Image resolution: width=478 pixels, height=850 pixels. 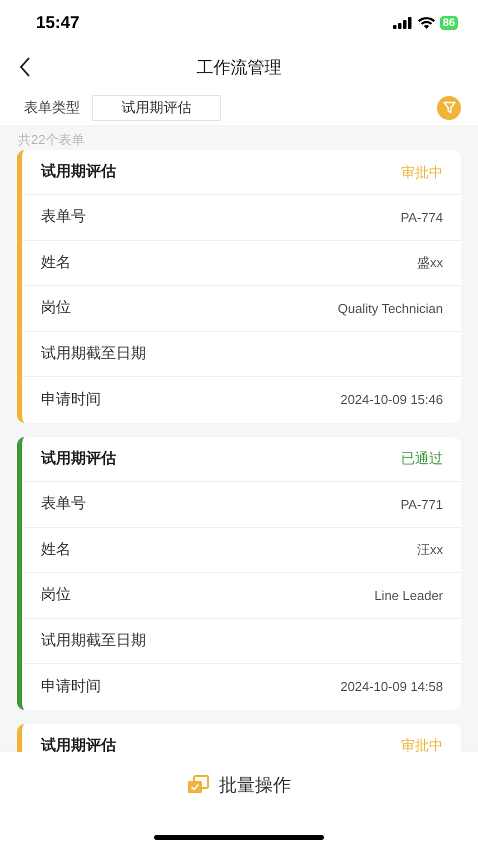 I want to click on status-time: 15:47, so click(x=58, y=23).